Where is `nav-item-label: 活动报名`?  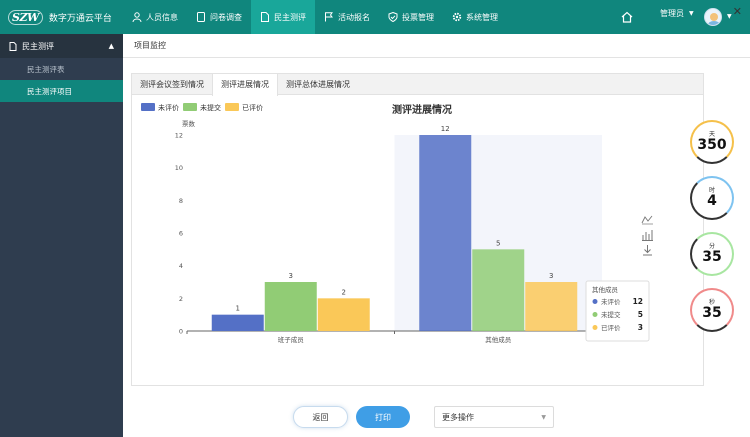
nav-item-label: 活动报名 is located at coordinates (354, 17).